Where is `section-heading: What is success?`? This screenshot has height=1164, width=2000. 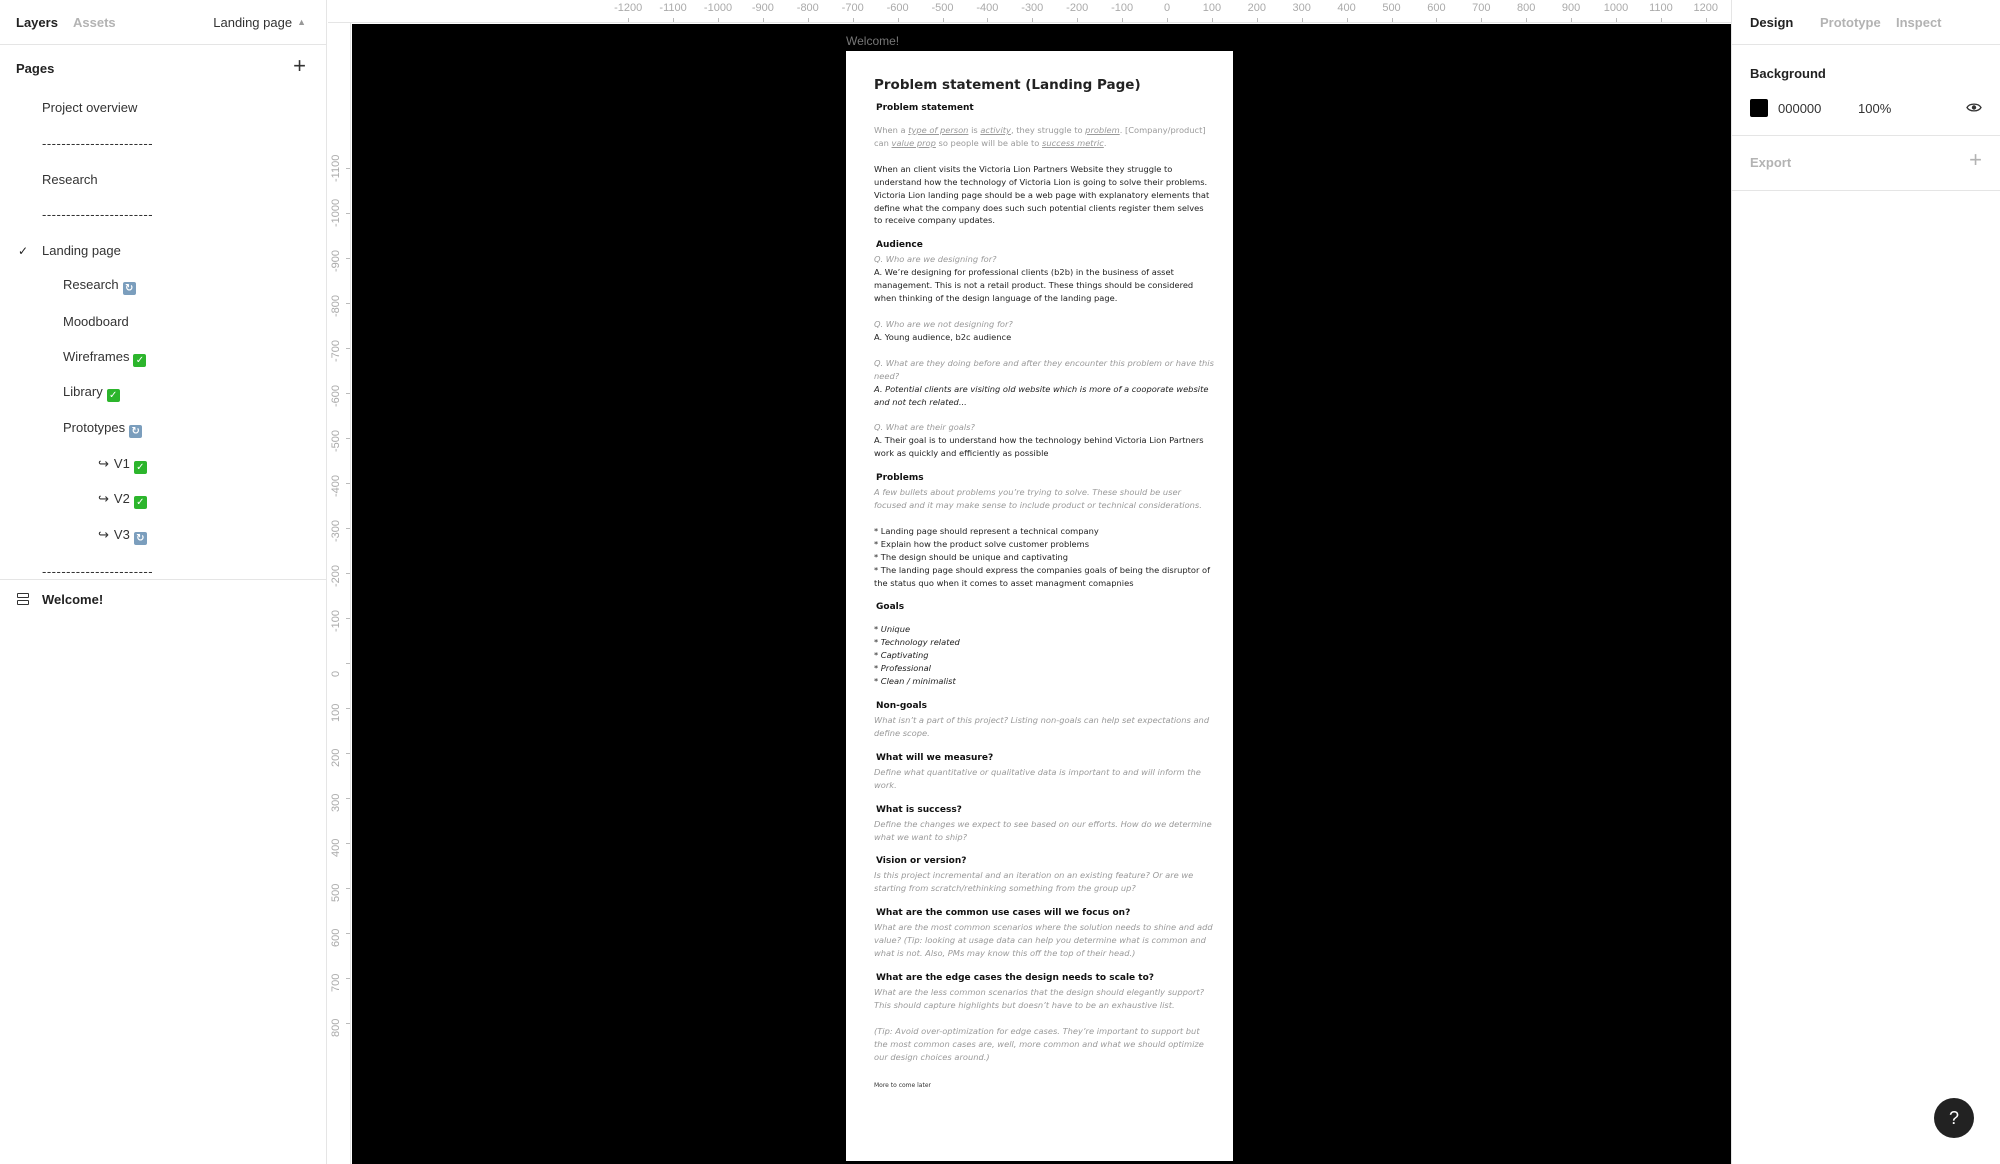
section-heading: What is success? is located at coordinates (919, 809).